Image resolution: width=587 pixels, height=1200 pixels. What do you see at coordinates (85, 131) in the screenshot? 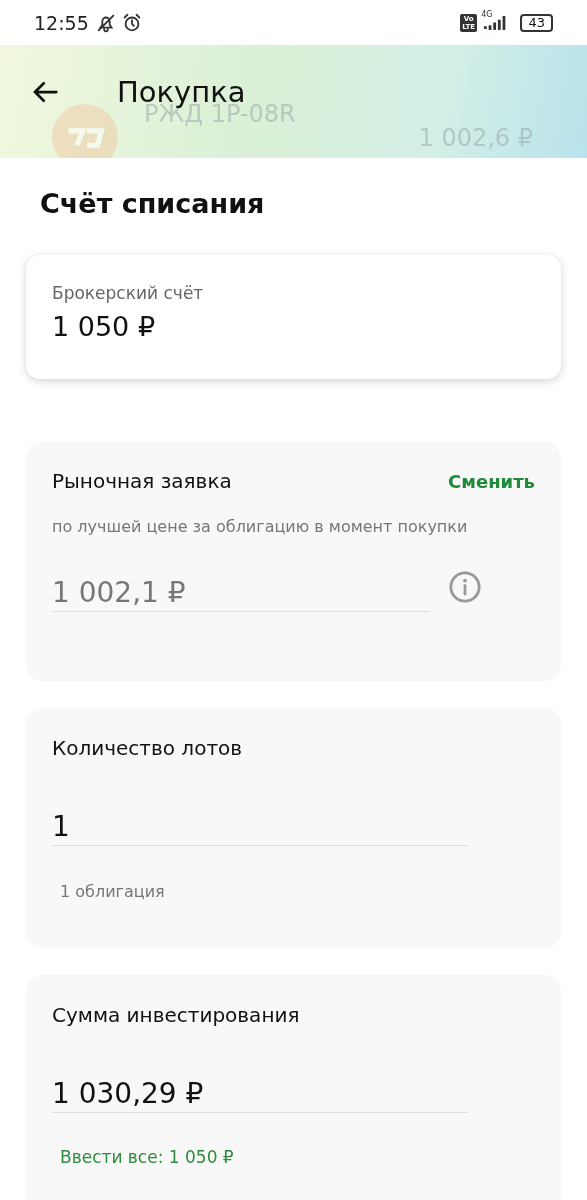
I see `logo-icon` at bounding box center [85, 131].